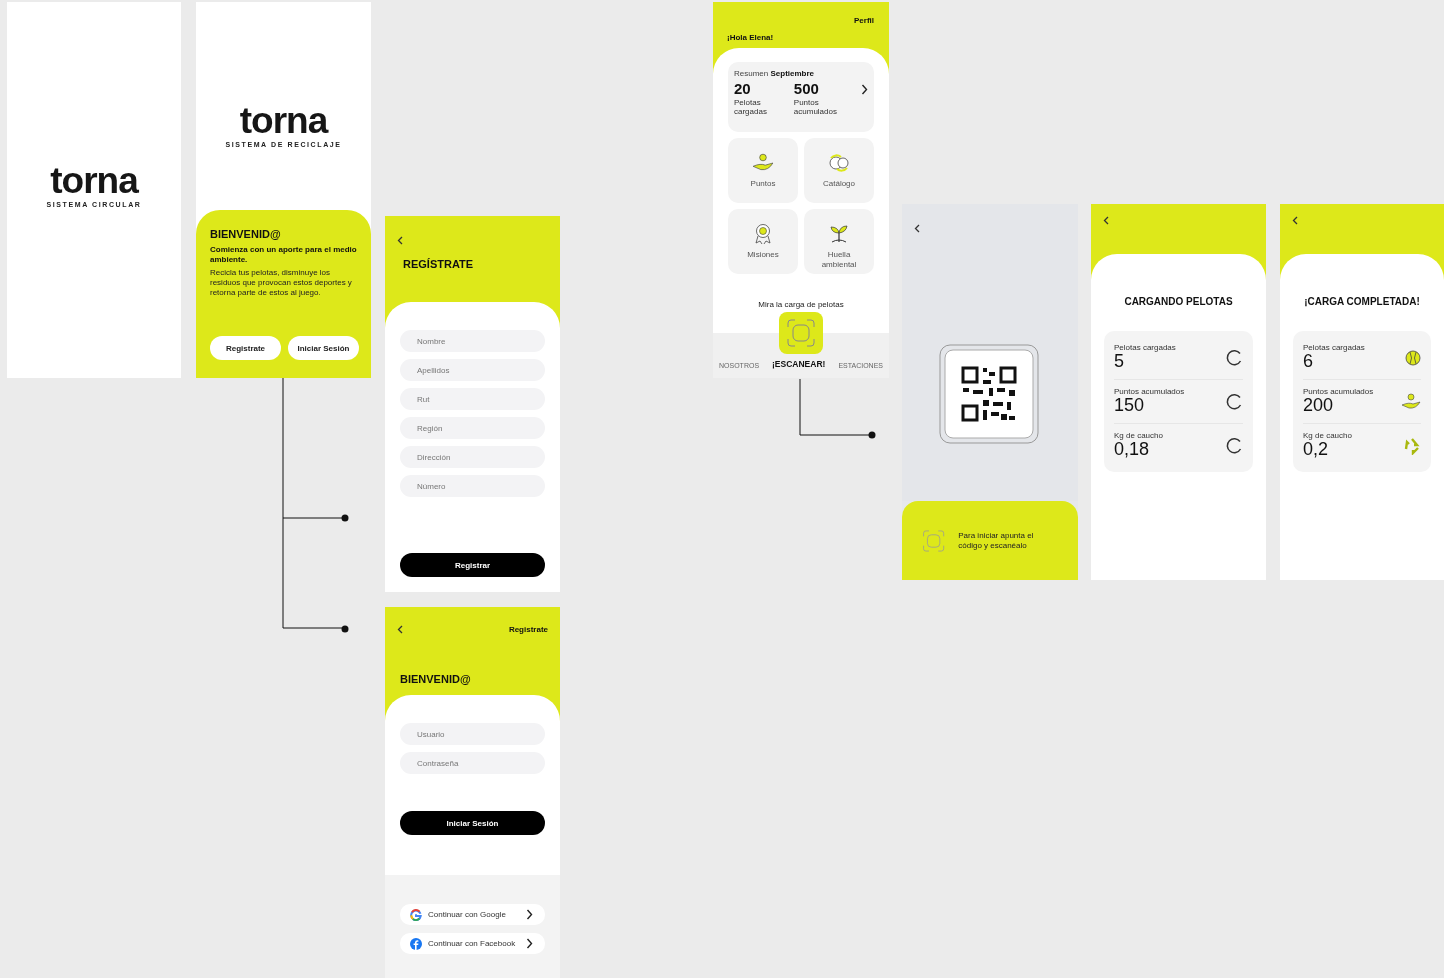 The image size is (1444, 978). I want to click on social-login-button: Continuar con Facebook, so click(472, 943).